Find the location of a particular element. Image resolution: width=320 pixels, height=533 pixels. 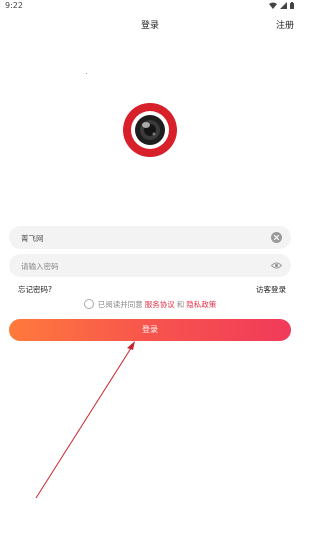

secondary-links: 忘记密码? 访客登录 is located at coordinates (150, 290).